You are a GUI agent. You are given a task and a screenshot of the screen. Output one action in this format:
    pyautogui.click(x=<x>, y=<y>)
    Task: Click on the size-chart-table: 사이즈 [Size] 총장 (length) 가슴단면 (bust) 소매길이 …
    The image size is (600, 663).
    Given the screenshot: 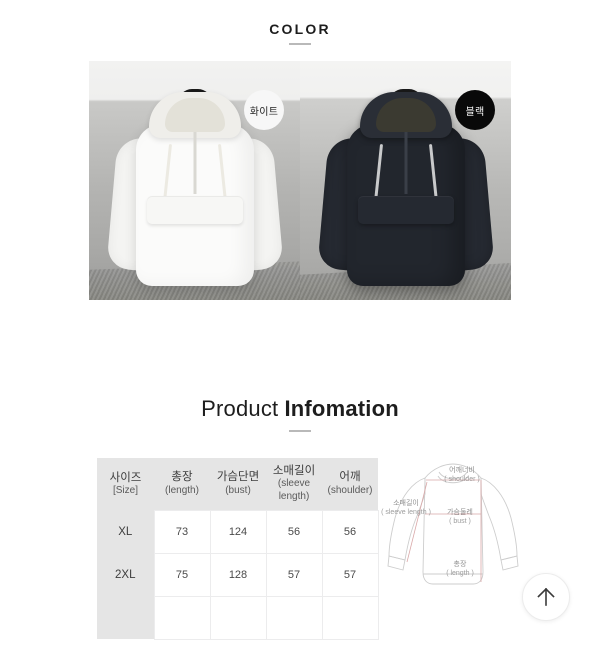 What is the action you would take?
    pyautogui.click(x=238, y=549)
    